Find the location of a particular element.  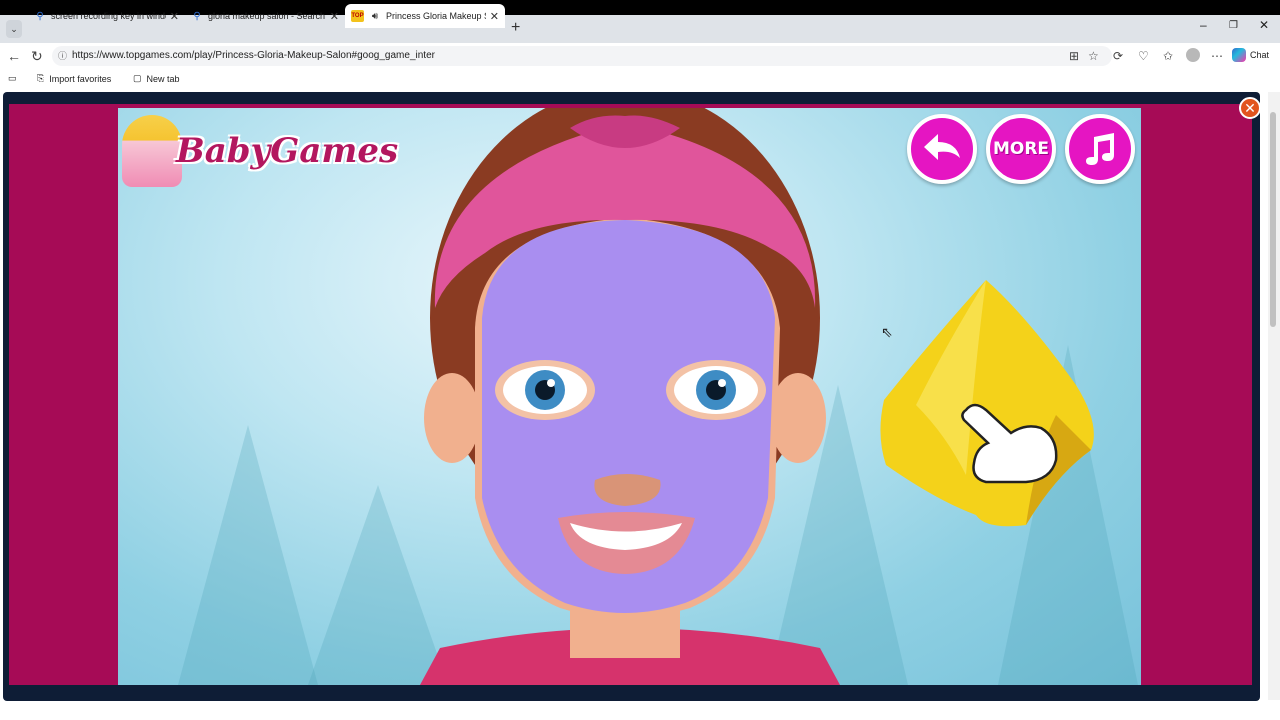

back-button is located at coordinates (942, 149).